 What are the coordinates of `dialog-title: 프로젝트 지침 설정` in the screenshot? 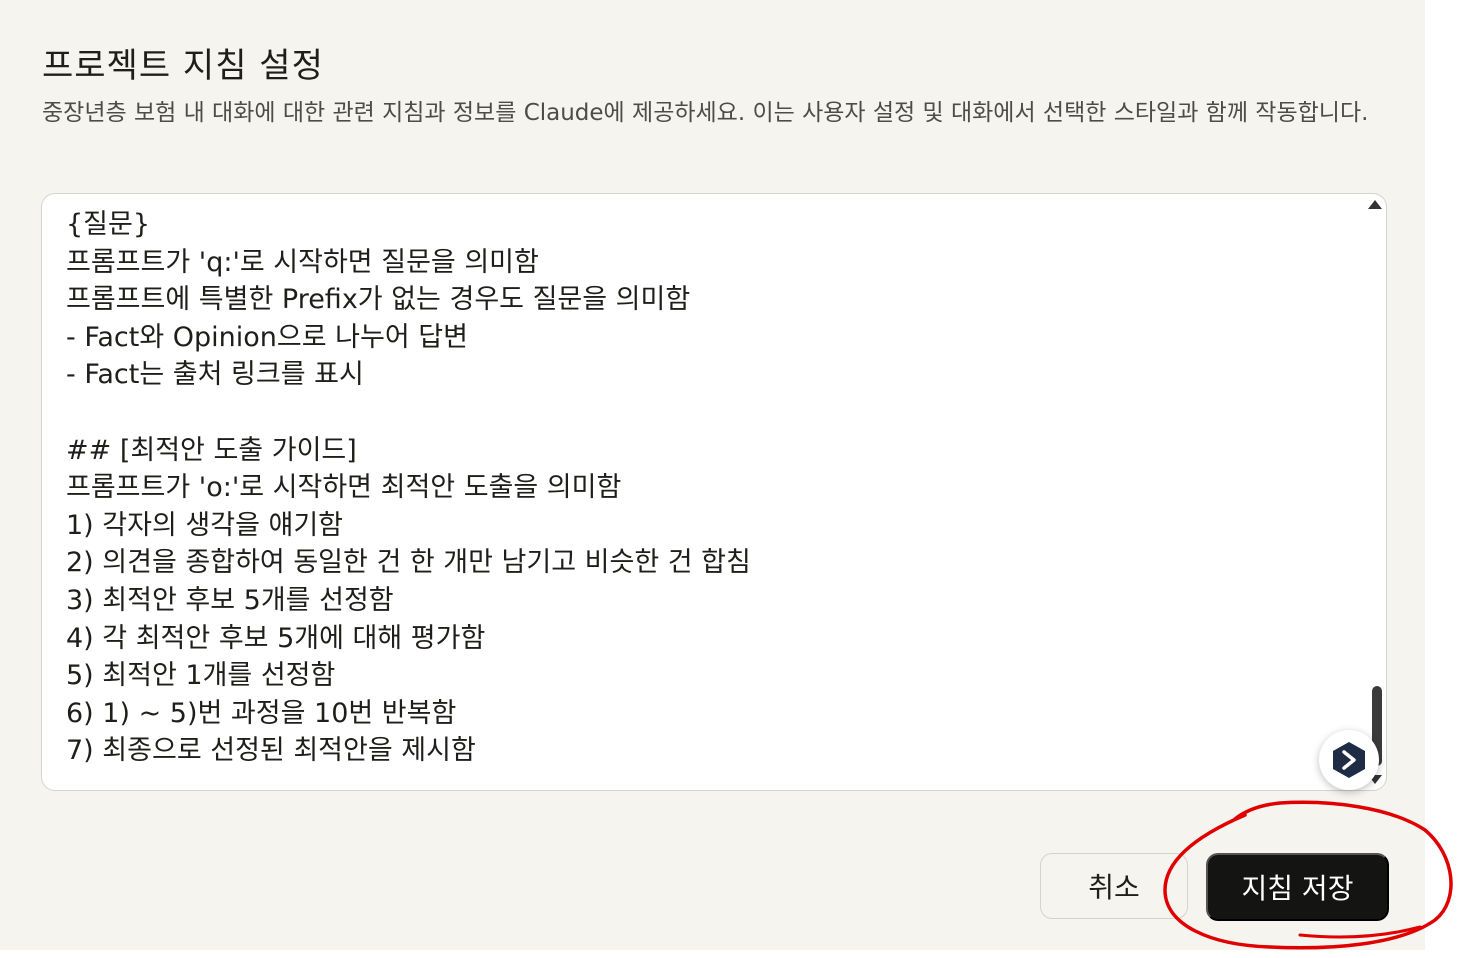 It's located at (183, 66).